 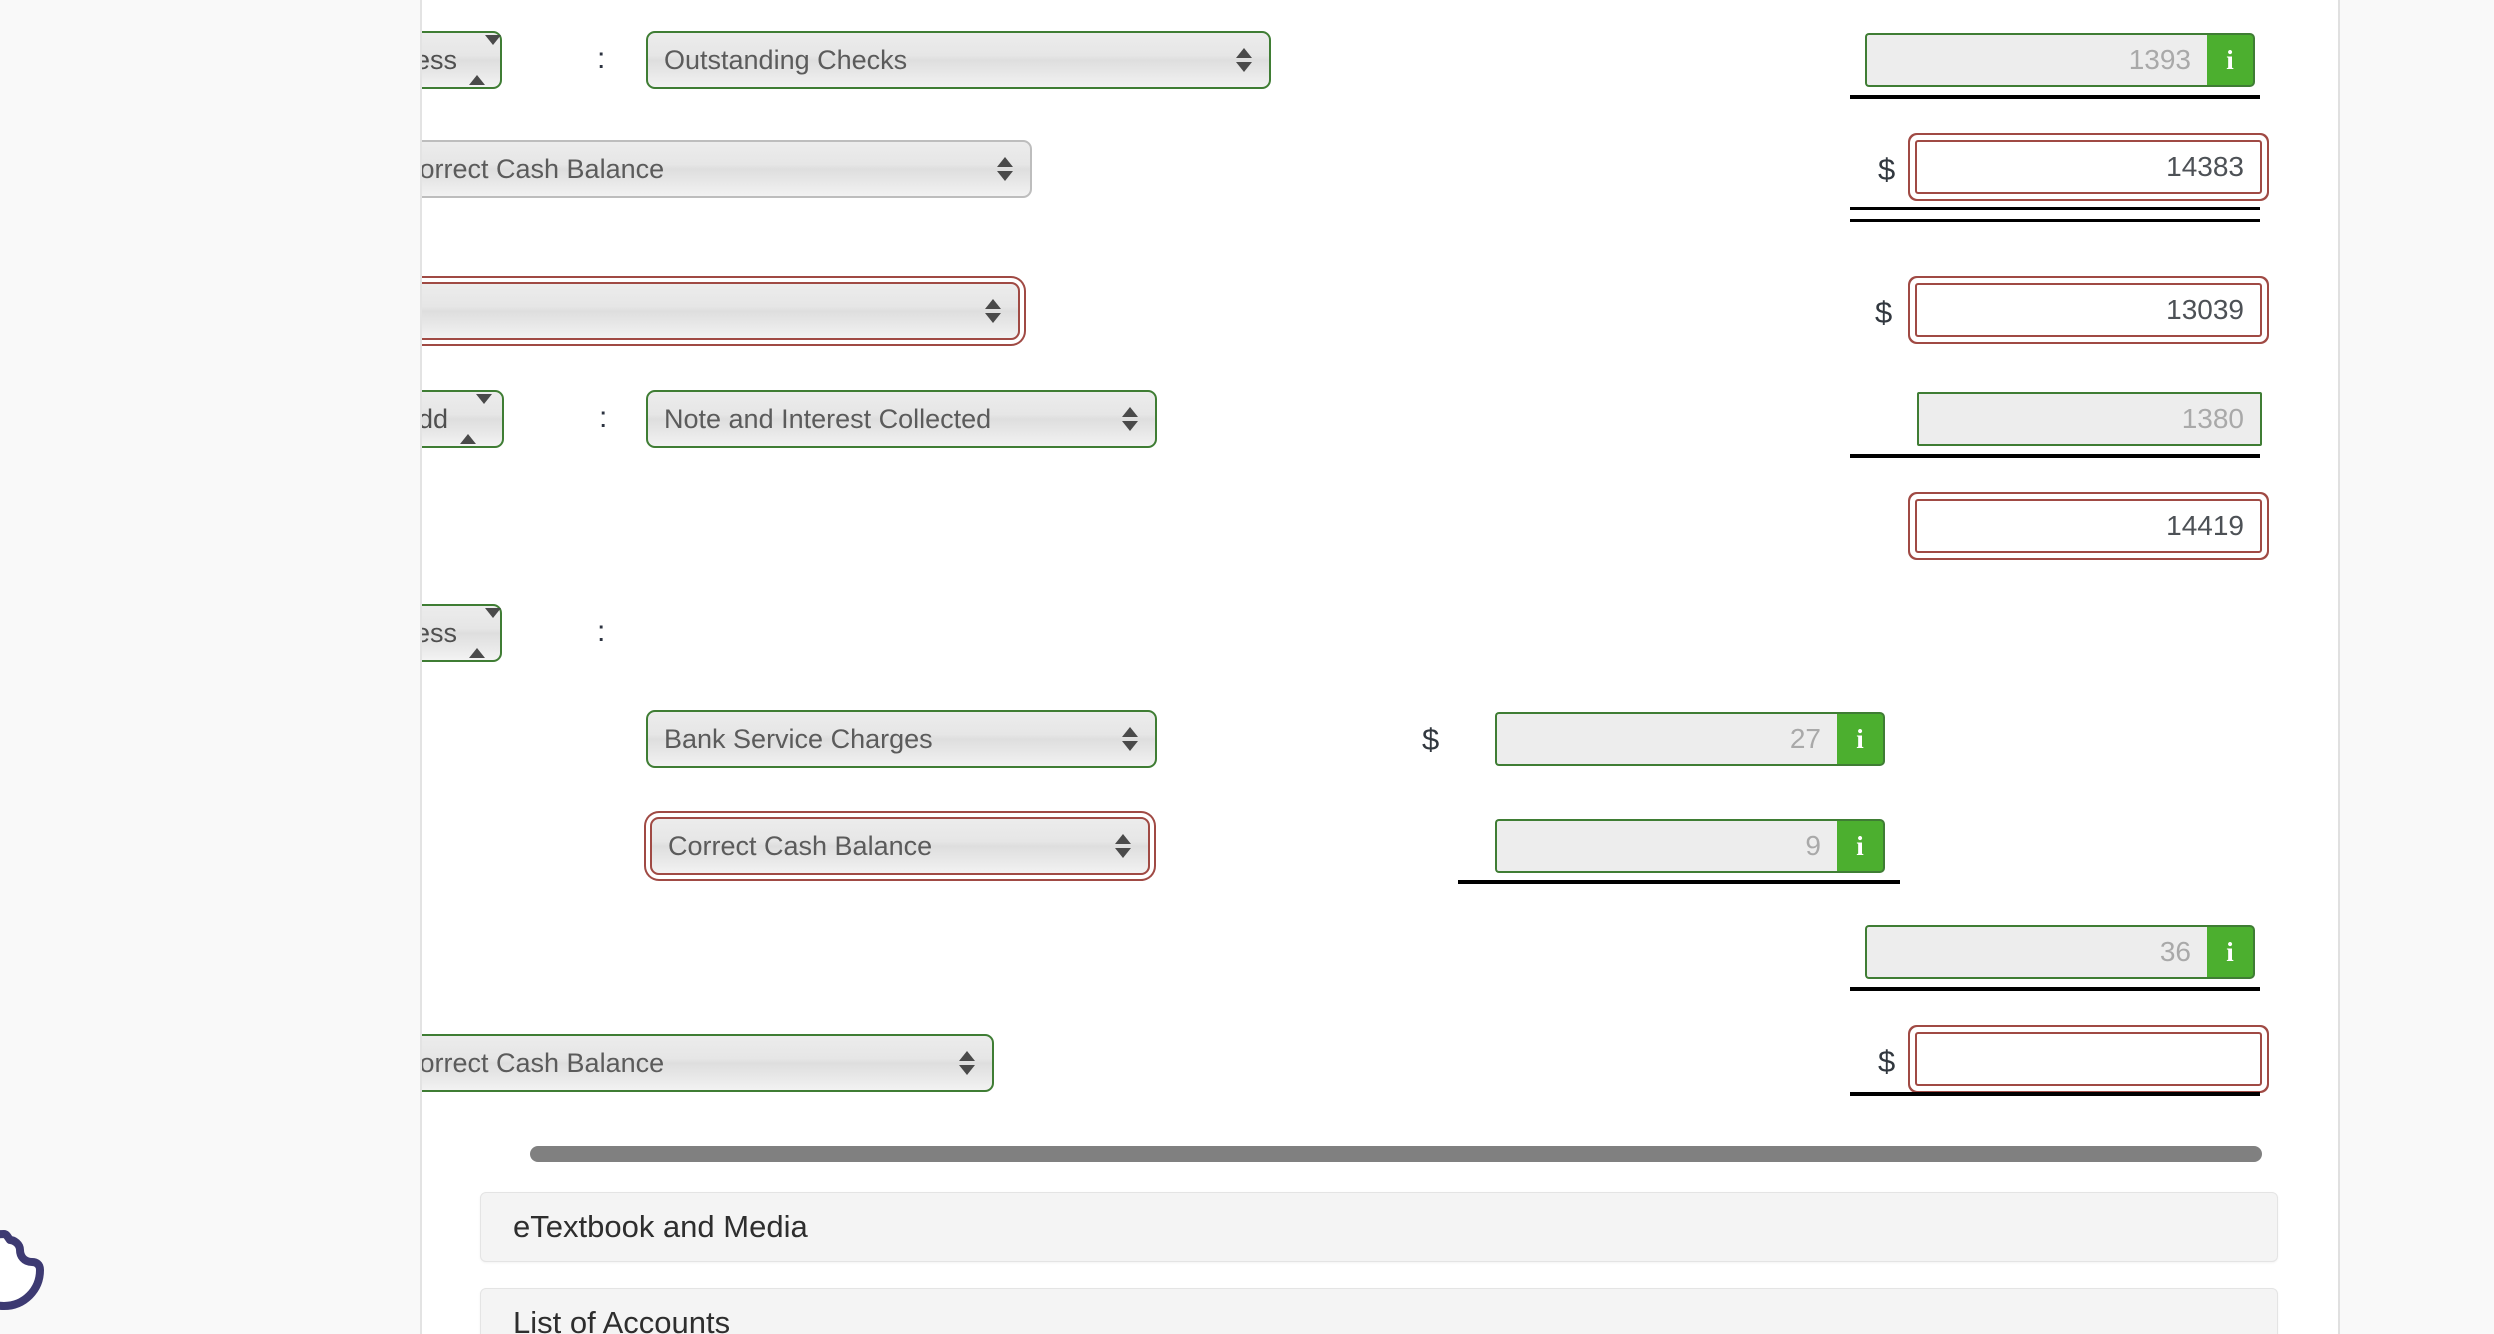 What do you see at coordinates (786, 59) in the screenshot?
I see `account-select-label: Outstanding Checks` at bounding box center [786, 59].